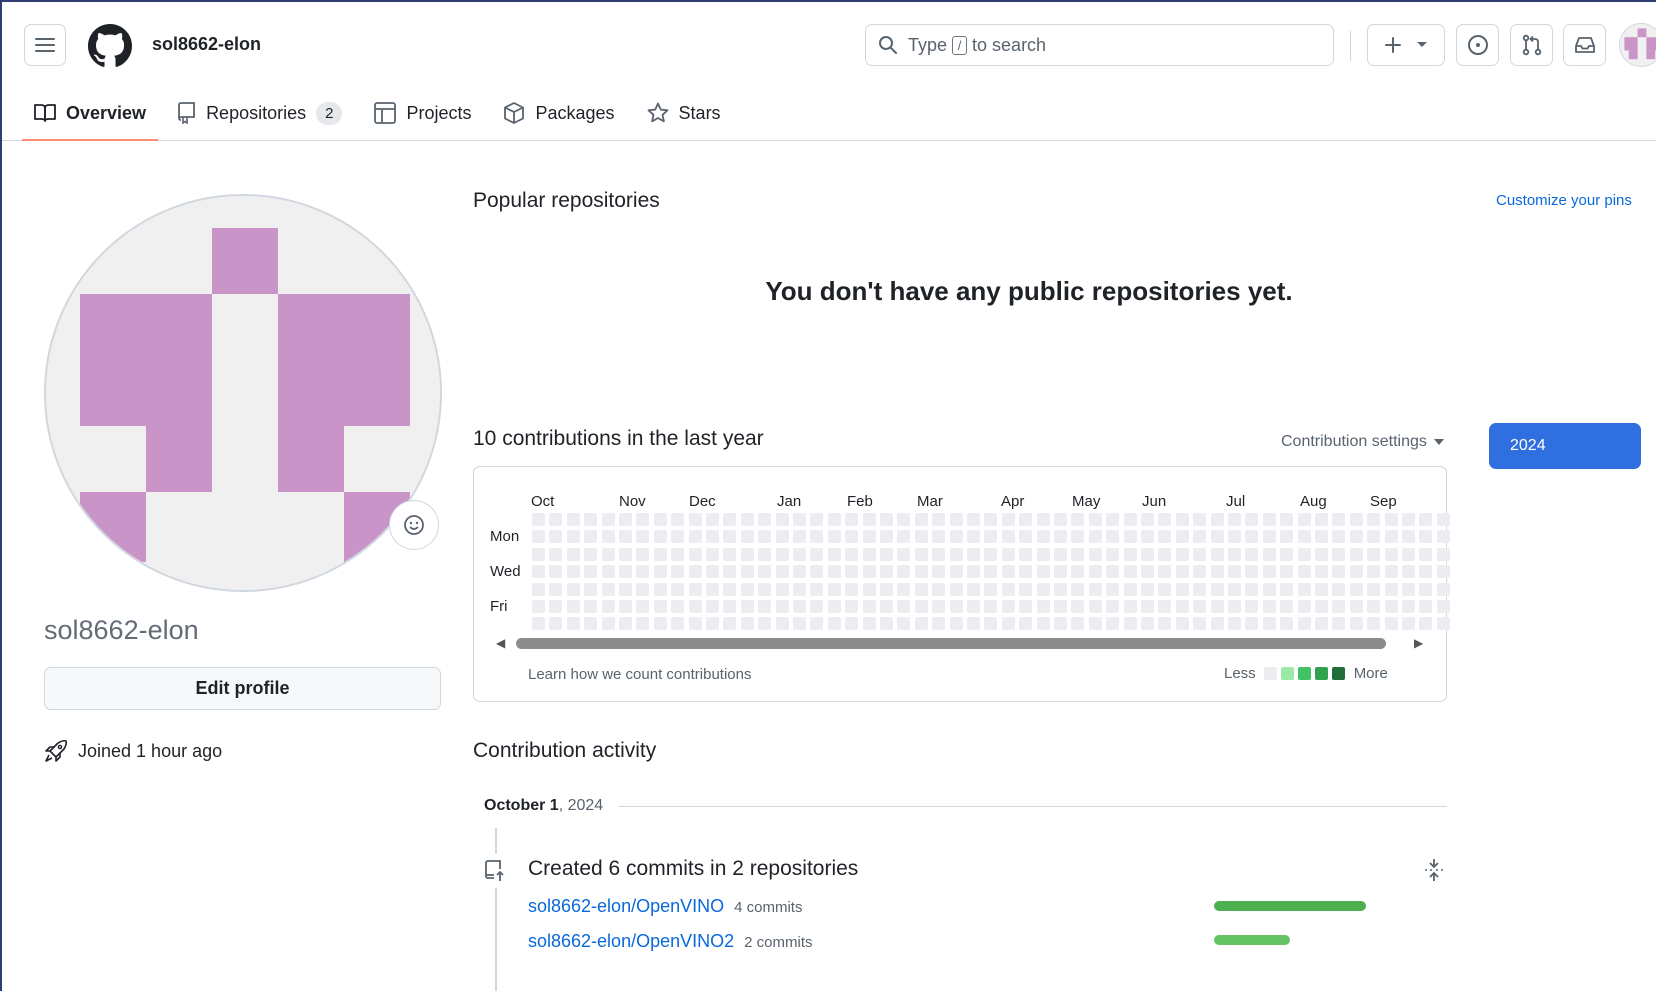 This screenshot has height=991, width=1656. Describe the element at coordinates (778, 942) in the screenshot. I see `repo-commit-count: 2 commits` at that location.